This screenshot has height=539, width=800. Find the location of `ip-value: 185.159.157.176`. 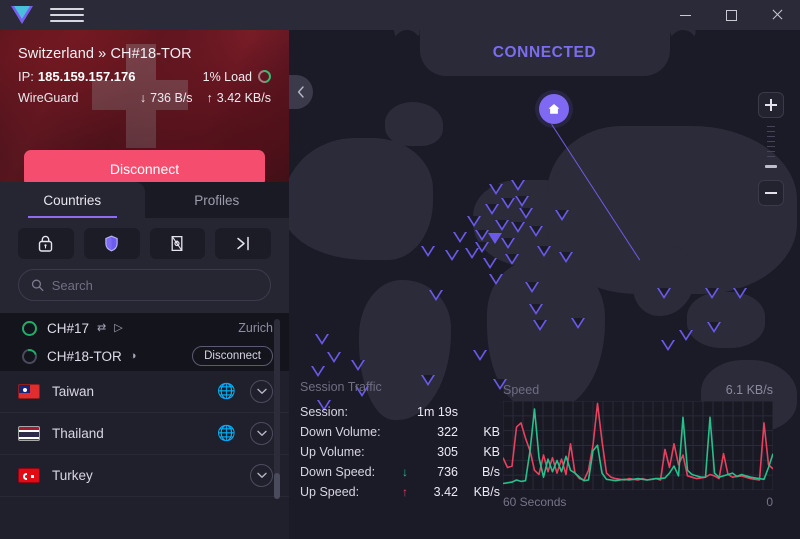

ip-value: 185.159.157.176 is located at coordinates (86, 76).